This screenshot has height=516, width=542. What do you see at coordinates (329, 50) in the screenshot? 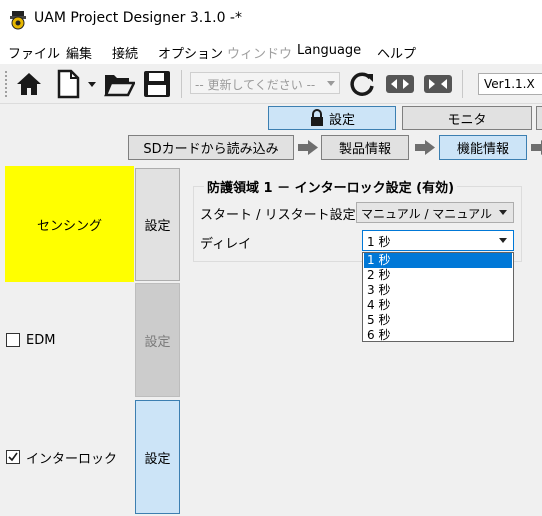
I see `menu-language: Language` at bounding box center [329, 50].